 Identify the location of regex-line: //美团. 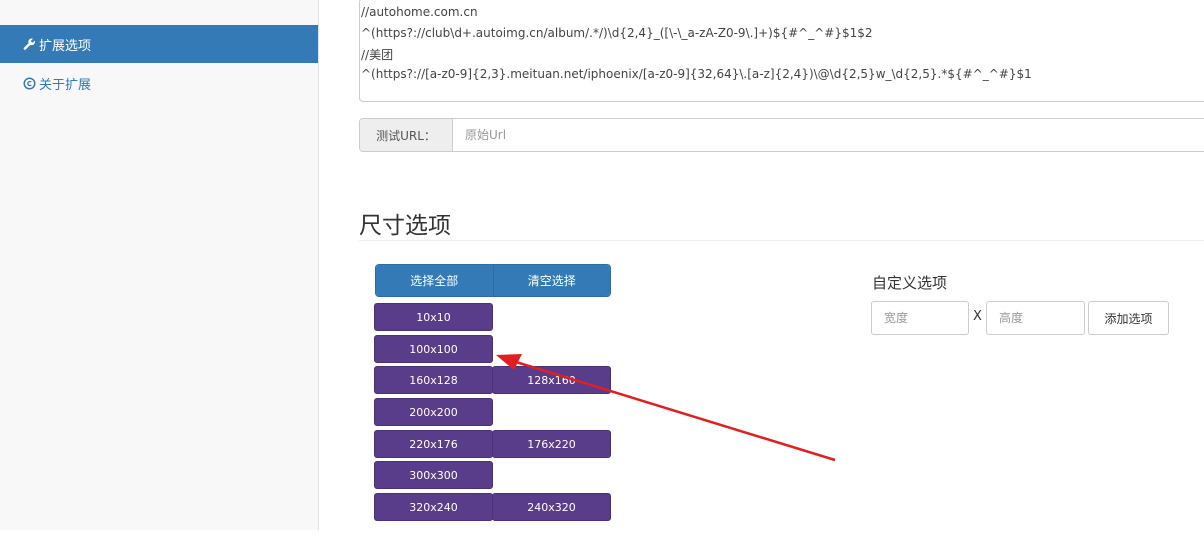
(377, 55).